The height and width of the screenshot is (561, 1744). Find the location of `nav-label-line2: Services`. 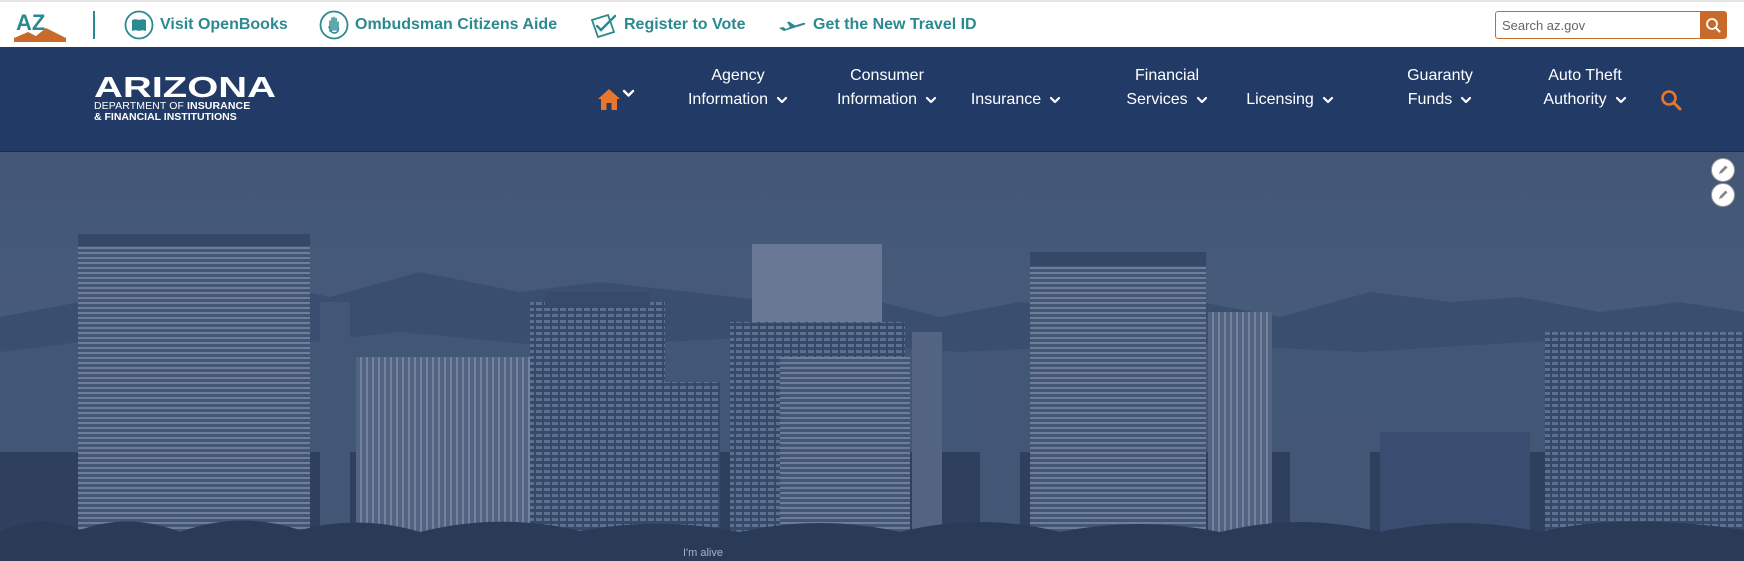

nav-label-line2: Services is located at coordinates (1157, 99).